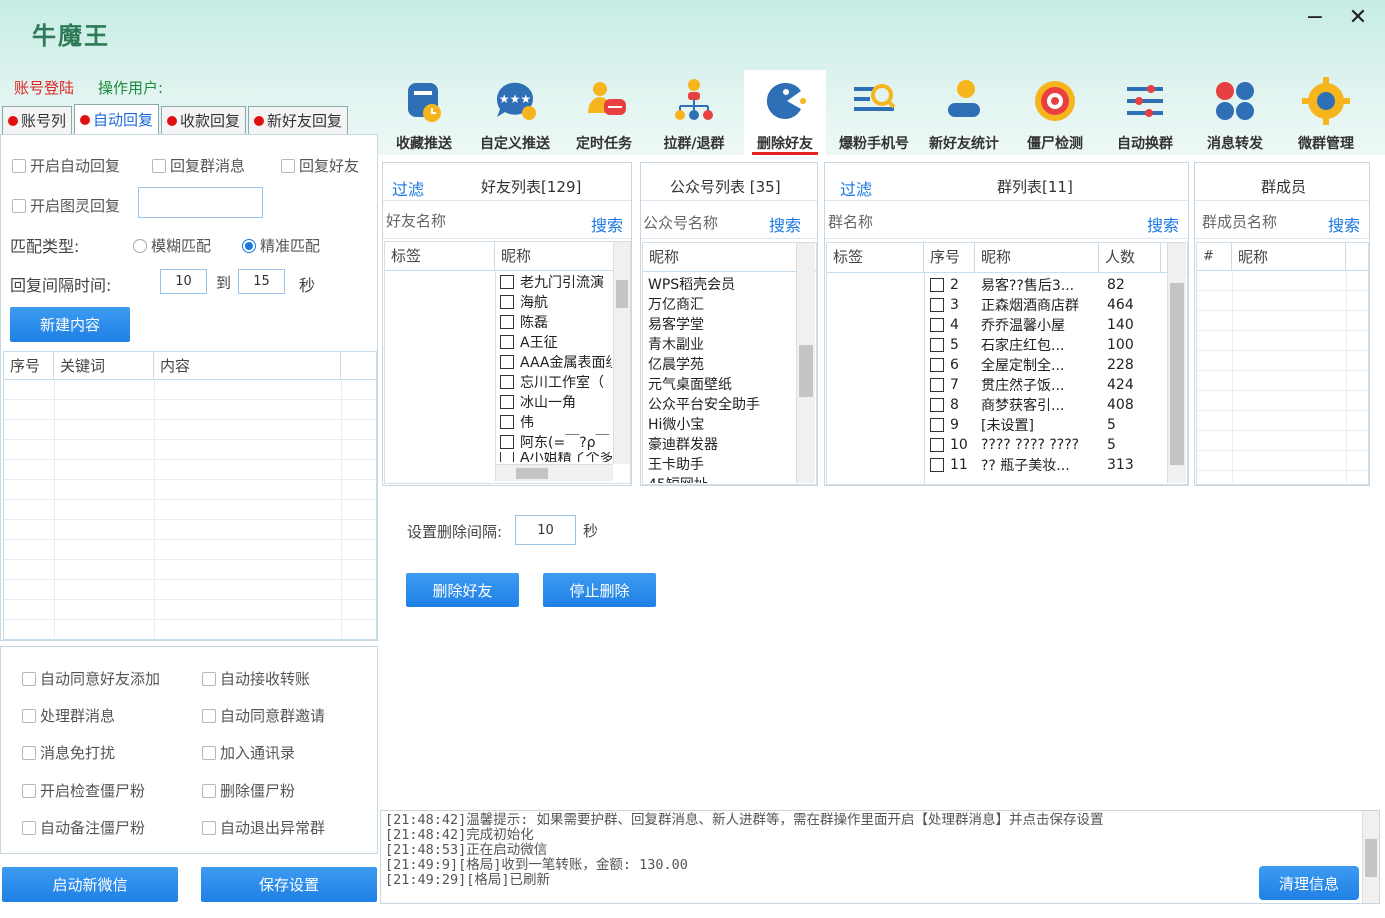 Image resolution: width=1385 pixels, height=918 pixels. Describe the element at coordinates (70, 324) in the screenshot. I see `new-content-button: 新建内容` at that location.